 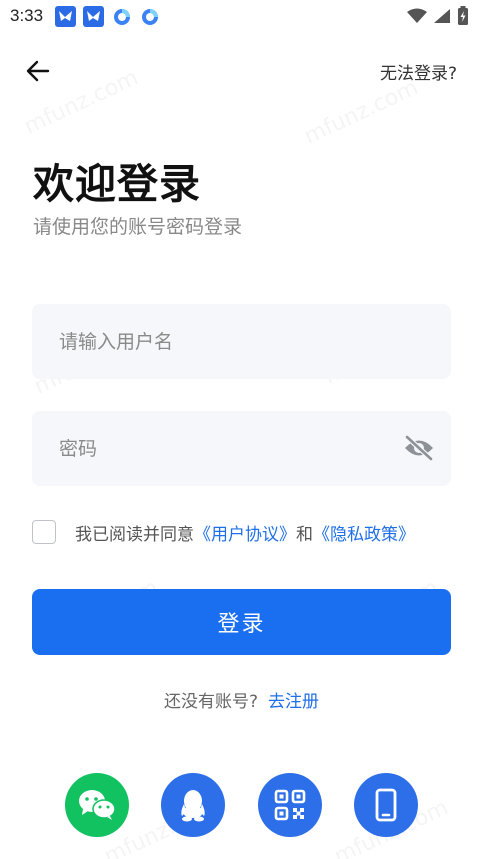 What do you see at coordinates (211, 702) in the screenshot?
I see `register-prompt: 还没有账号?` at bounding box center [211, 702].